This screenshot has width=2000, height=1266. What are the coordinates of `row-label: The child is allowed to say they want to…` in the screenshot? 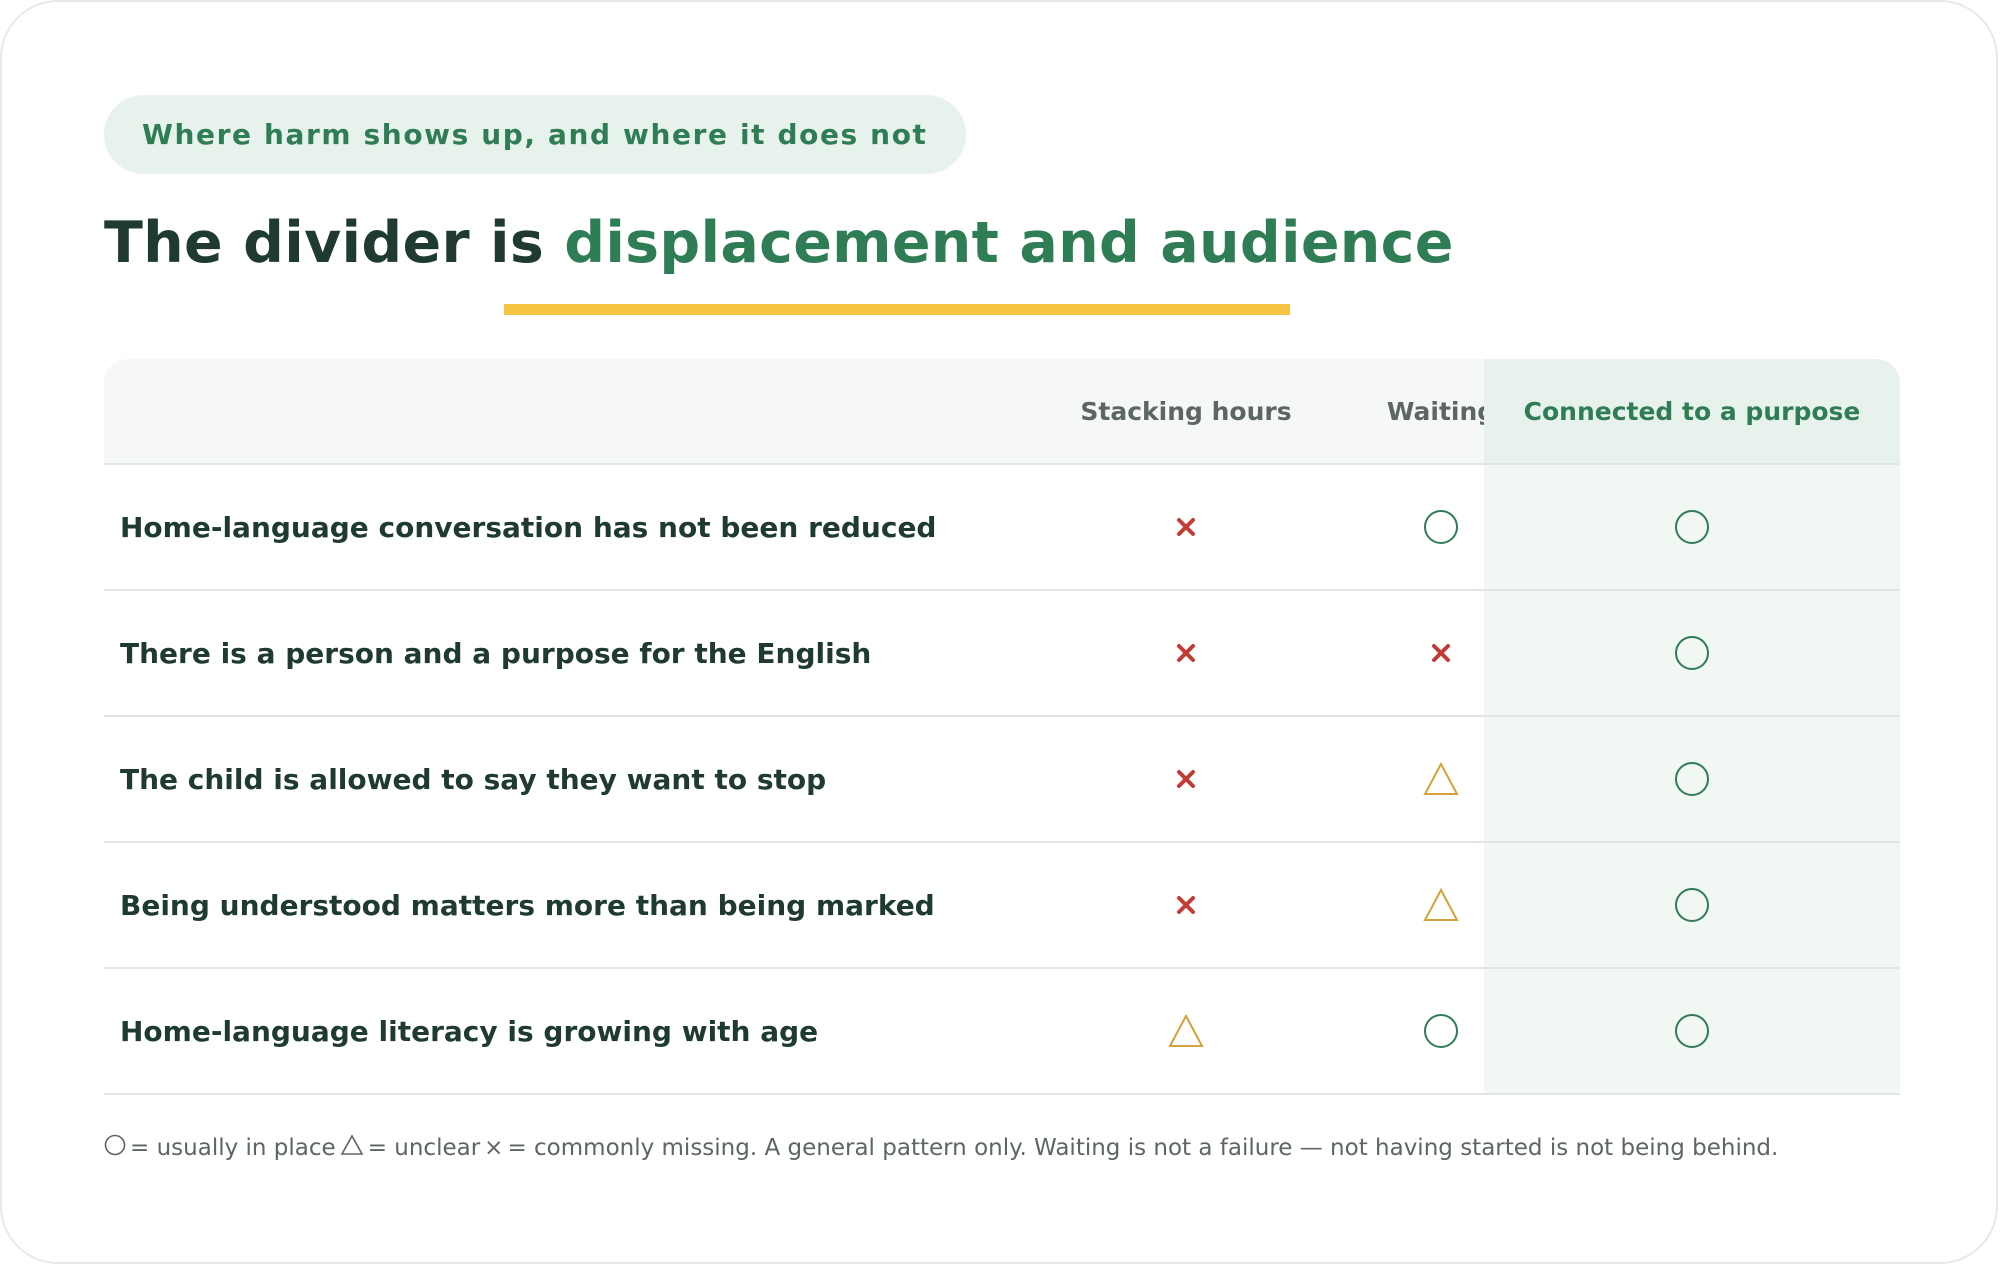 It's located at (473, 779).